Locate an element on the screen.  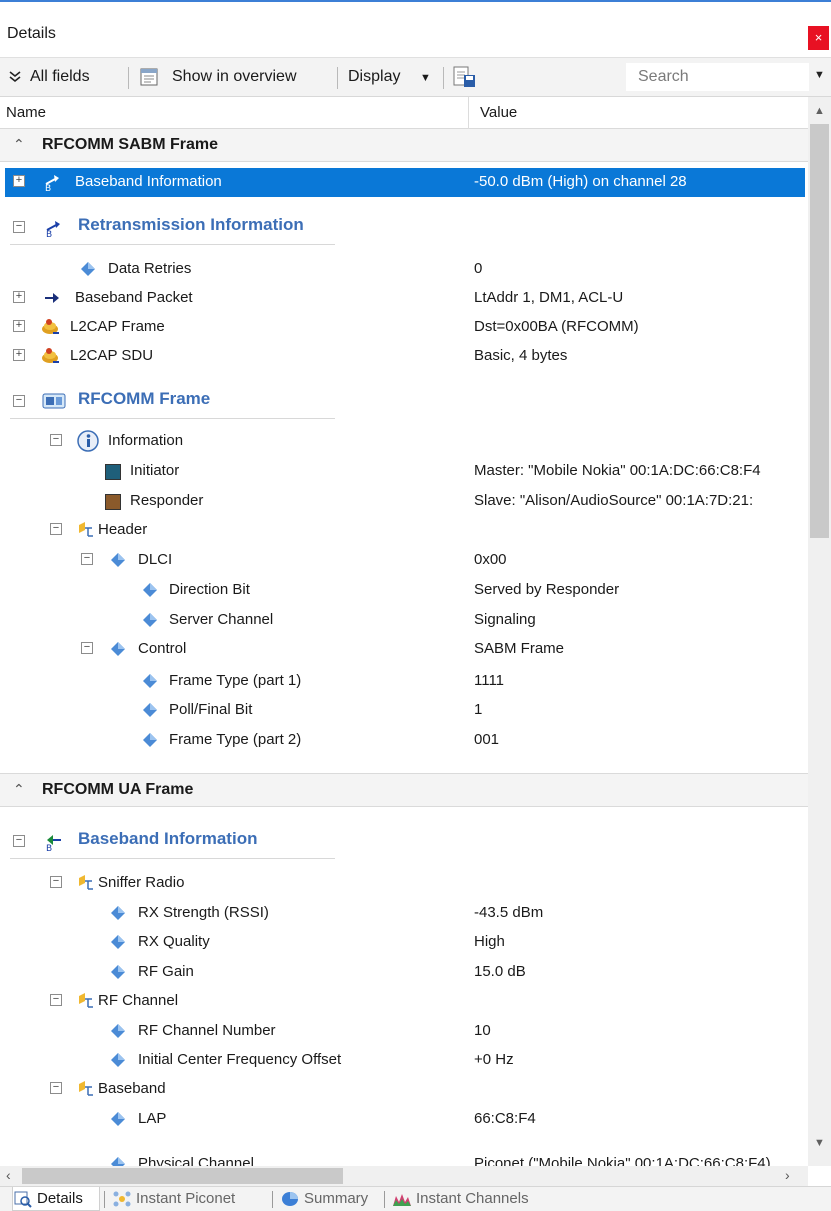
row-name: Initiator is located at coordinates (155, 470).